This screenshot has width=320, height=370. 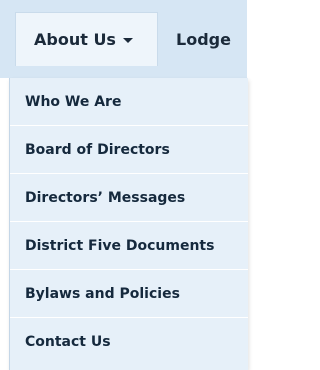 What do you see at coordinates (129, 150) in the screenshot?
I see `menu-item-board-of-directors: Board of Directors` at bounding box center [129, 150].